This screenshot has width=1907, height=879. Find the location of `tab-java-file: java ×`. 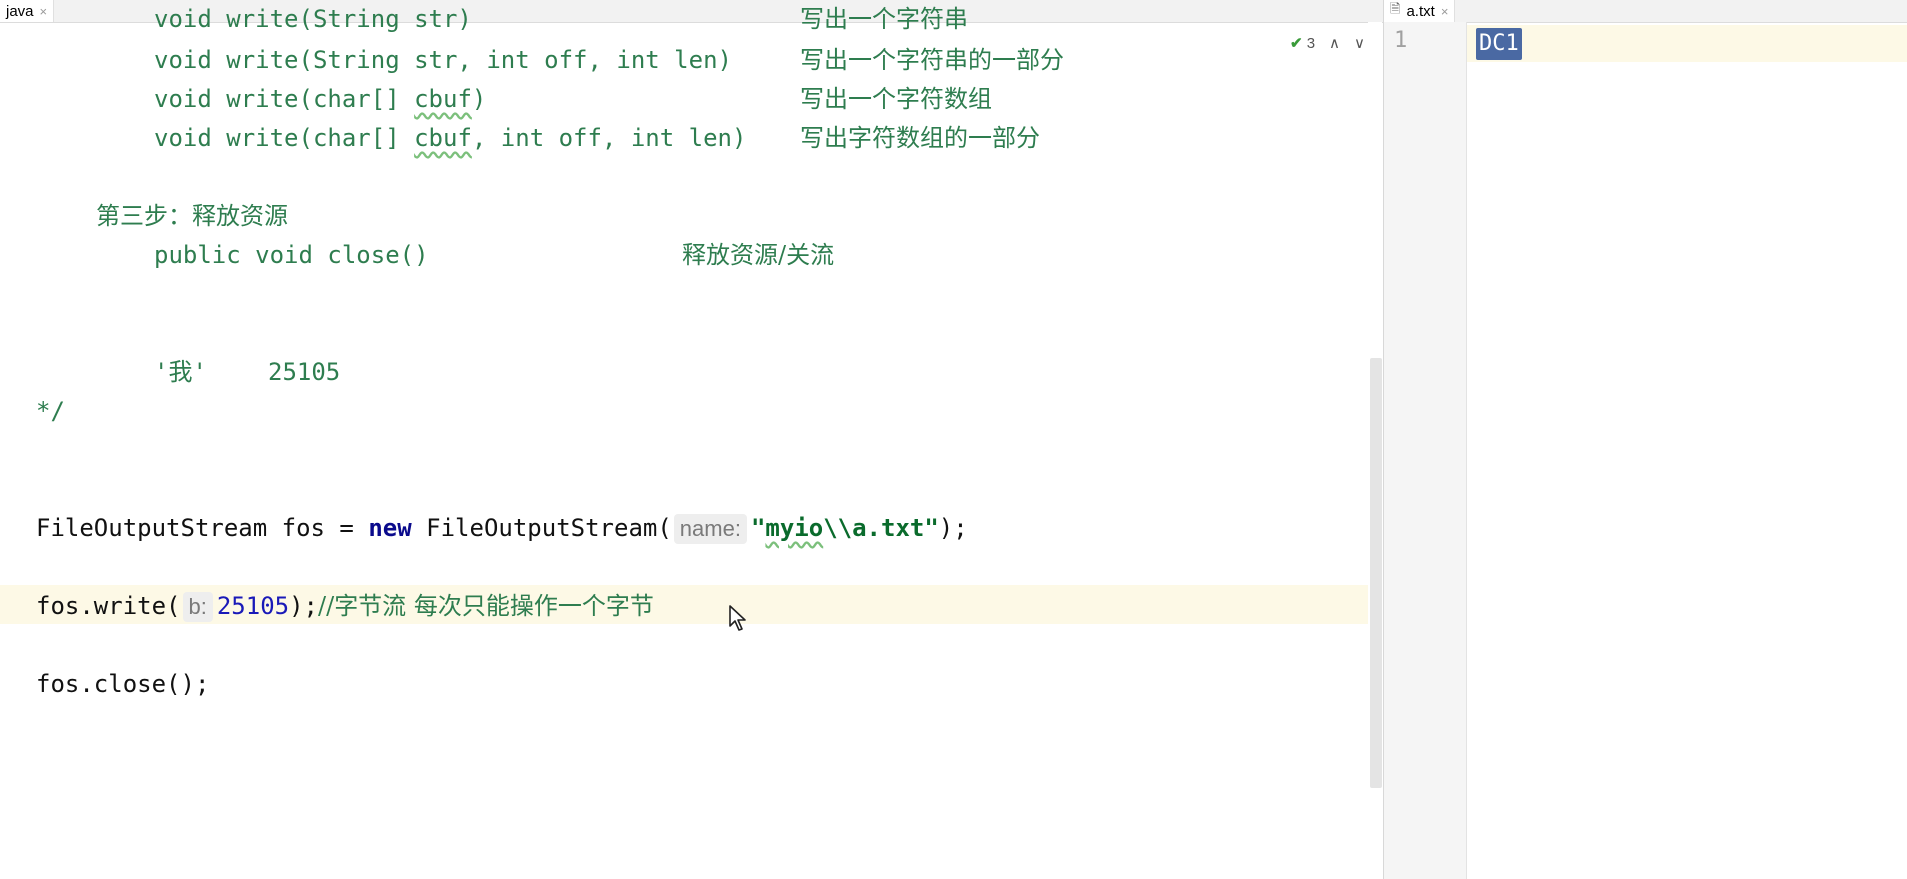

tab-java-file: java × is located at coordinates (27, 11).